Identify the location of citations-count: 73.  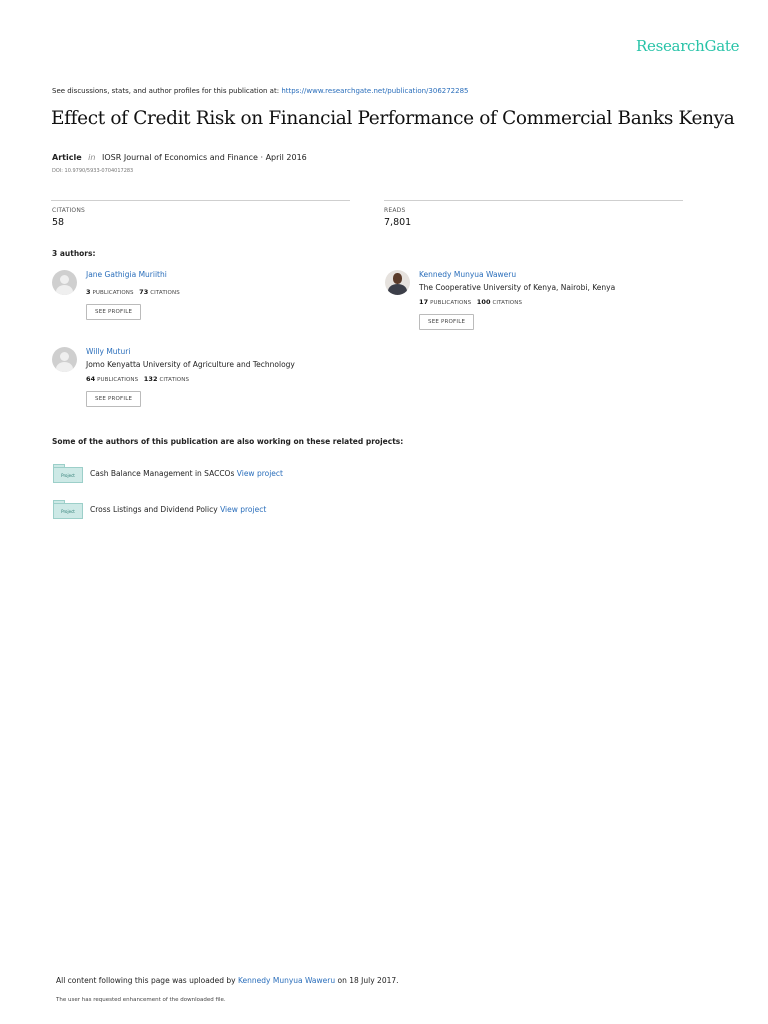
(144, 292).